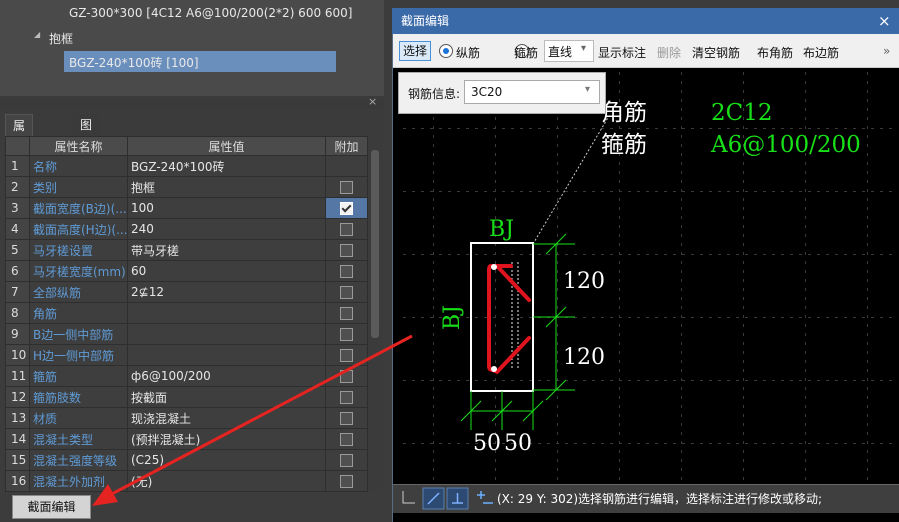 The height and width of the screenshot is (522, 899). Describe the element at coordinates (821, 52) in the screenshot. I see `edge-rebar-button: 布边筋` at that location.